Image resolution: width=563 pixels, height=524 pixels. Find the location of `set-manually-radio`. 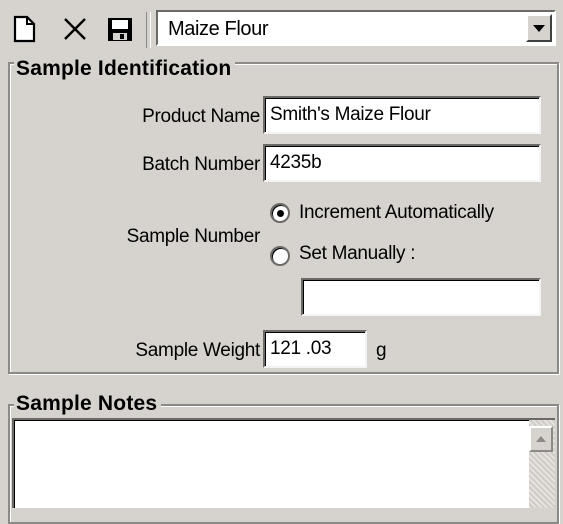

set-manually-radio is located at coordinates (280, 256).